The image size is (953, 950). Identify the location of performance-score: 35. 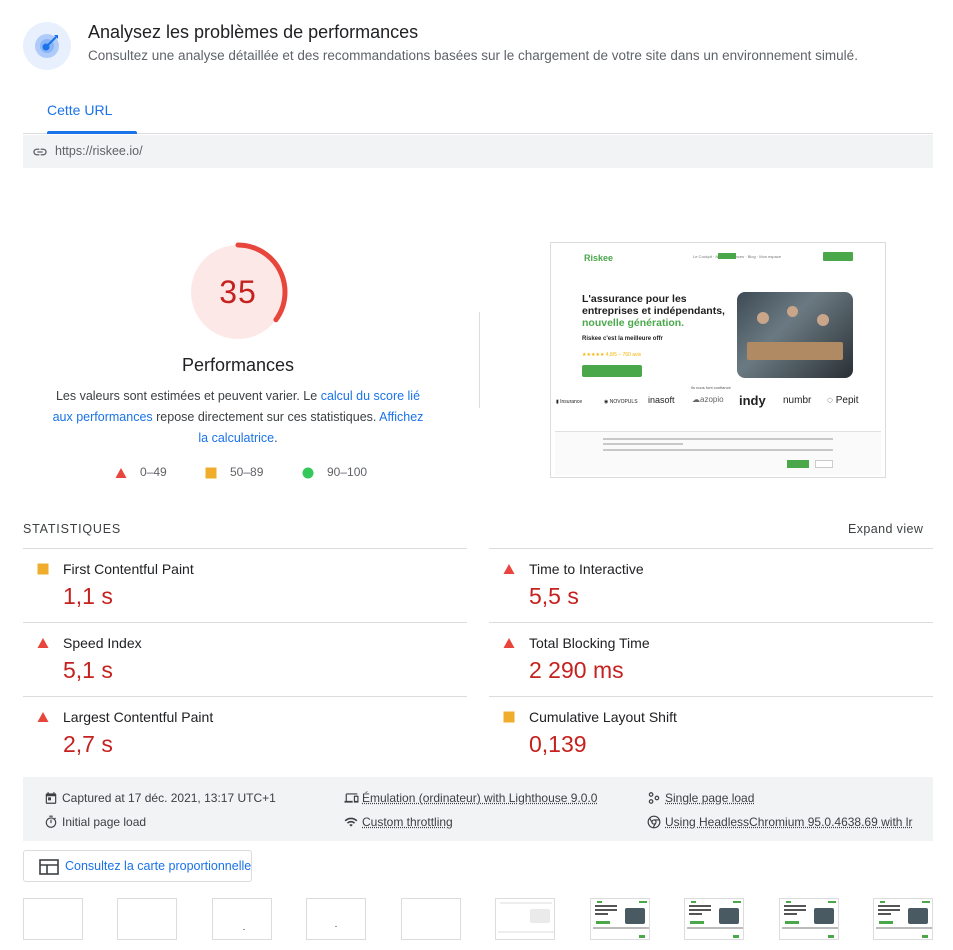
(238, 292).